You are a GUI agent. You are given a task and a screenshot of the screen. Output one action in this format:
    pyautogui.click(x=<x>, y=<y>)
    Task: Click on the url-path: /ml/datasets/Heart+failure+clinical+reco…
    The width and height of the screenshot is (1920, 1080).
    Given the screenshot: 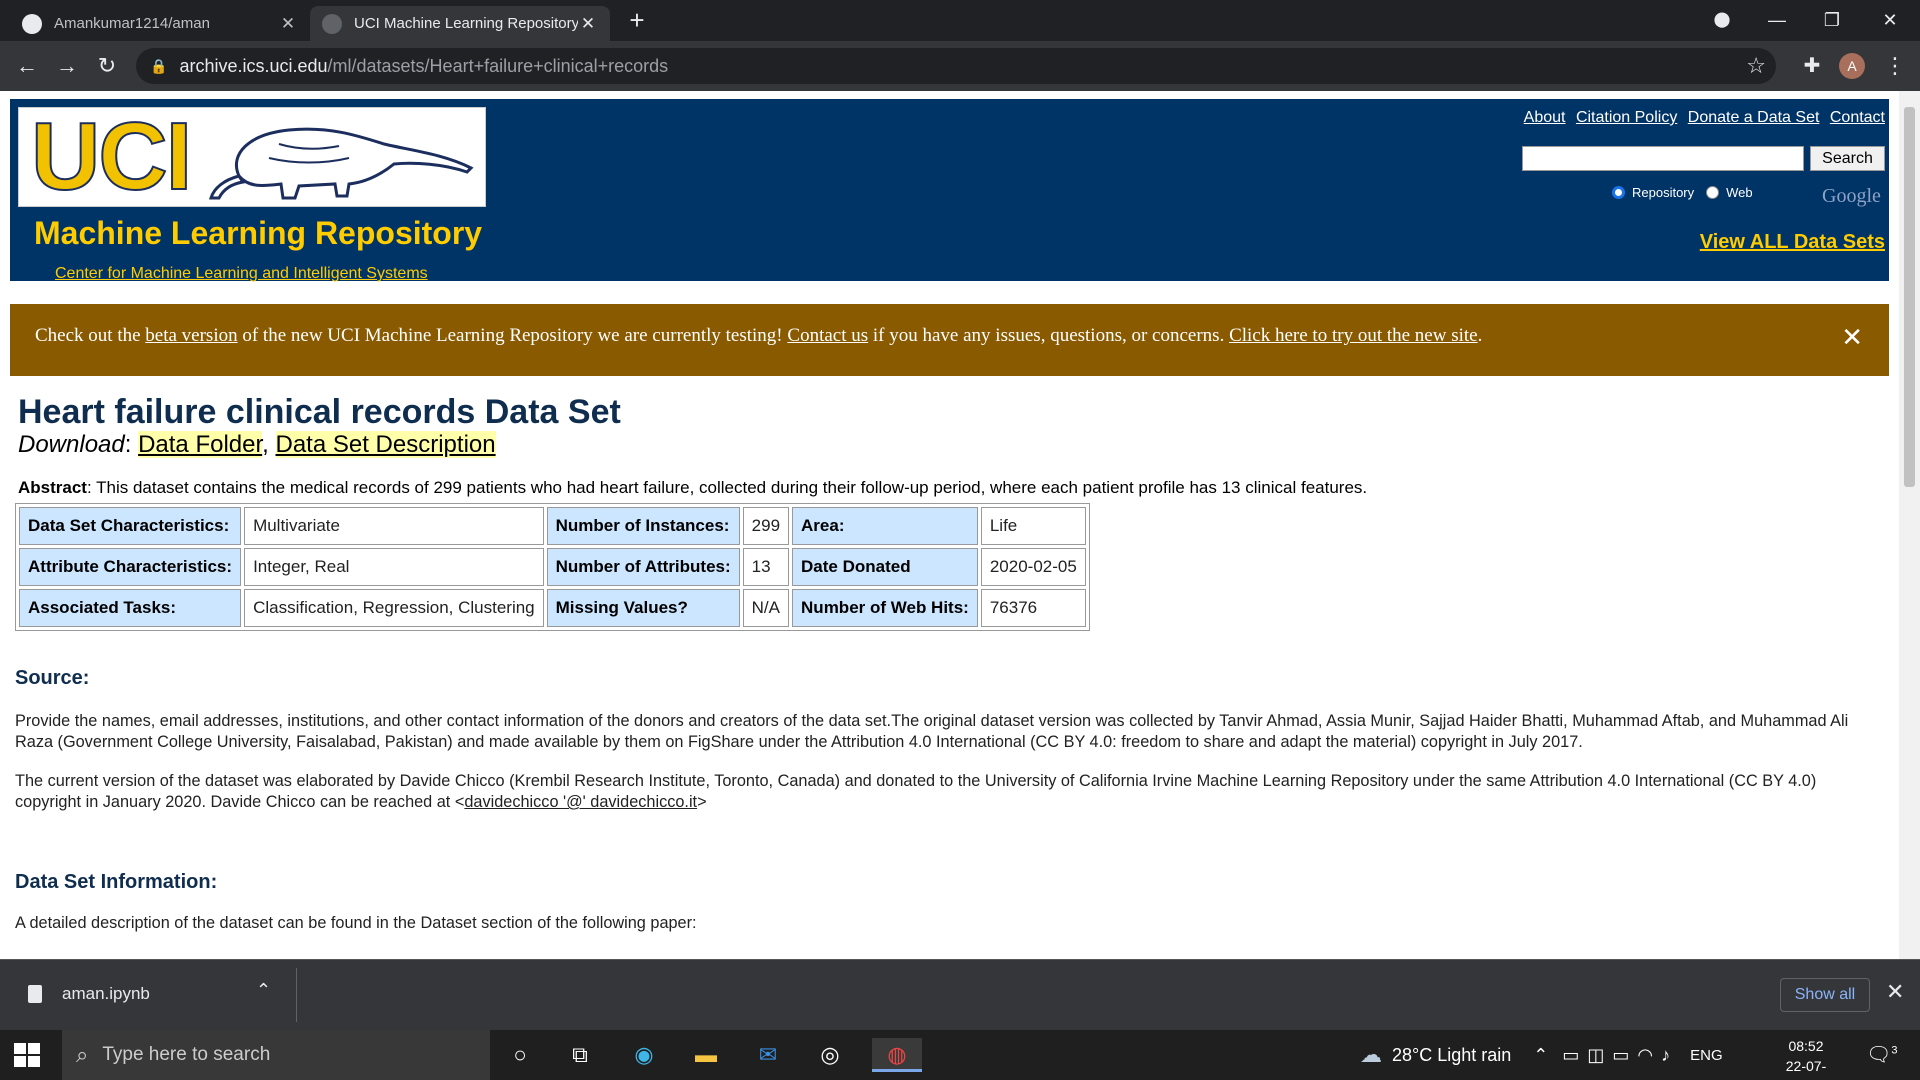 What is the action you would take?
    pyautogui.click(x=498, y=65)
    